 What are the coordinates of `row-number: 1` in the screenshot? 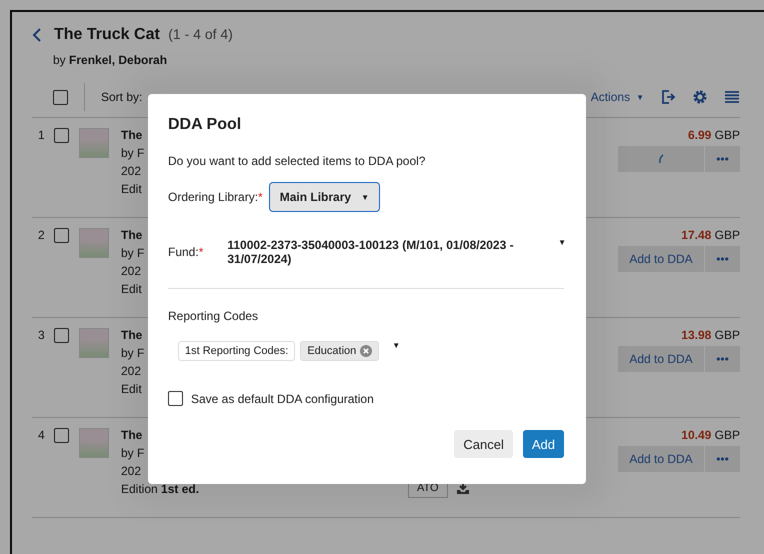 It's located at (42, 136).